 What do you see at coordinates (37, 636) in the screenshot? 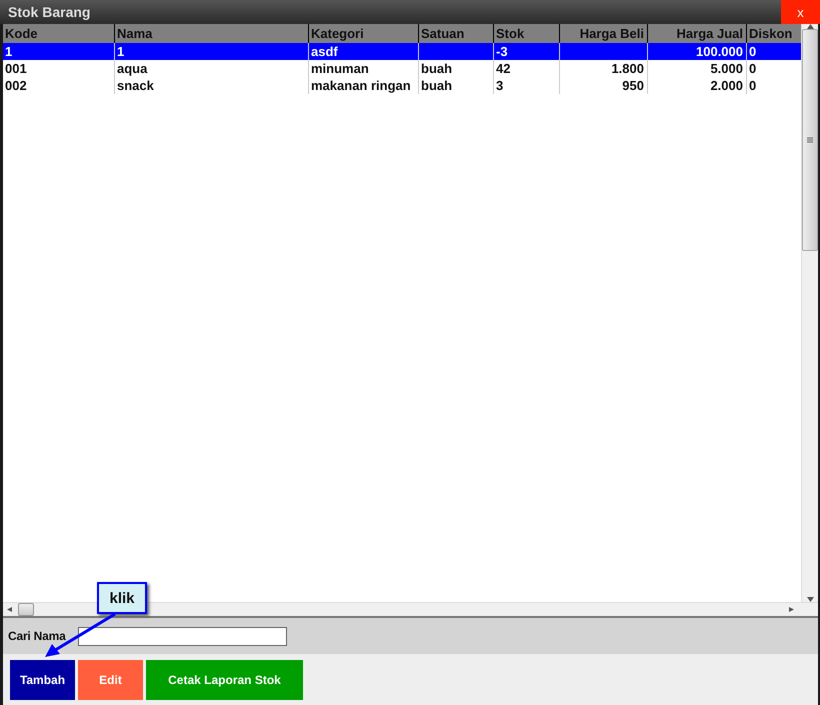
I see `search-label: Cari Nama` at bounding box center [37, 636].